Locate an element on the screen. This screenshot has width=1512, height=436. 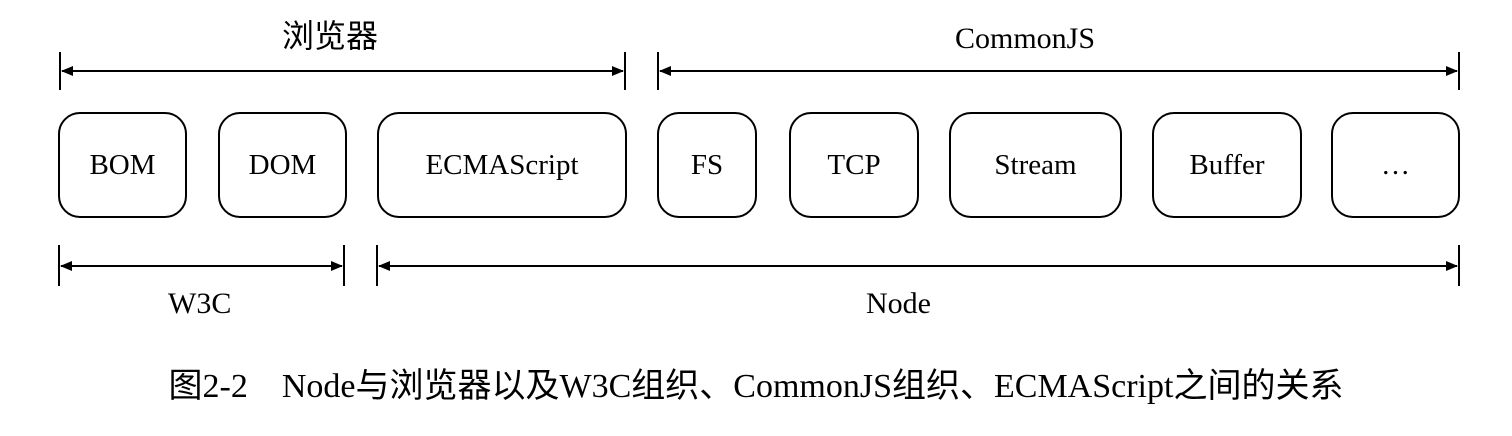
bom-module-box: BOM is located at coordinates (122, 165).